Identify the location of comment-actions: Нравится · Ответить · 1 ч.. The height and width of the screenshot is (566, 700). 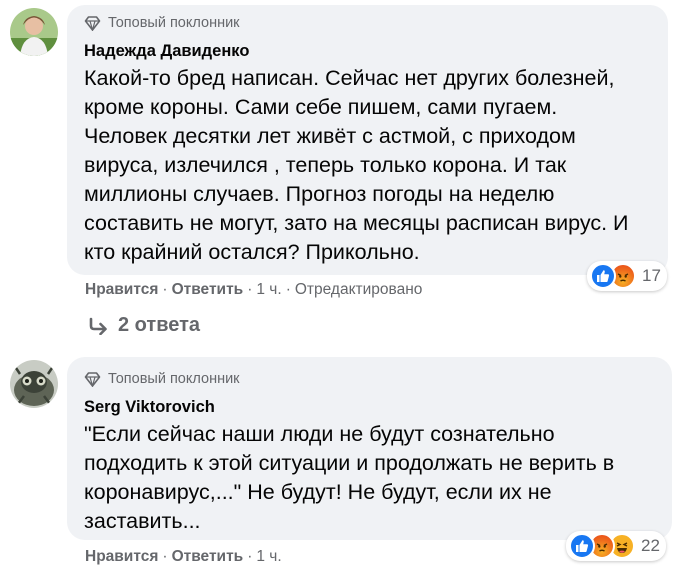
(183, 557).